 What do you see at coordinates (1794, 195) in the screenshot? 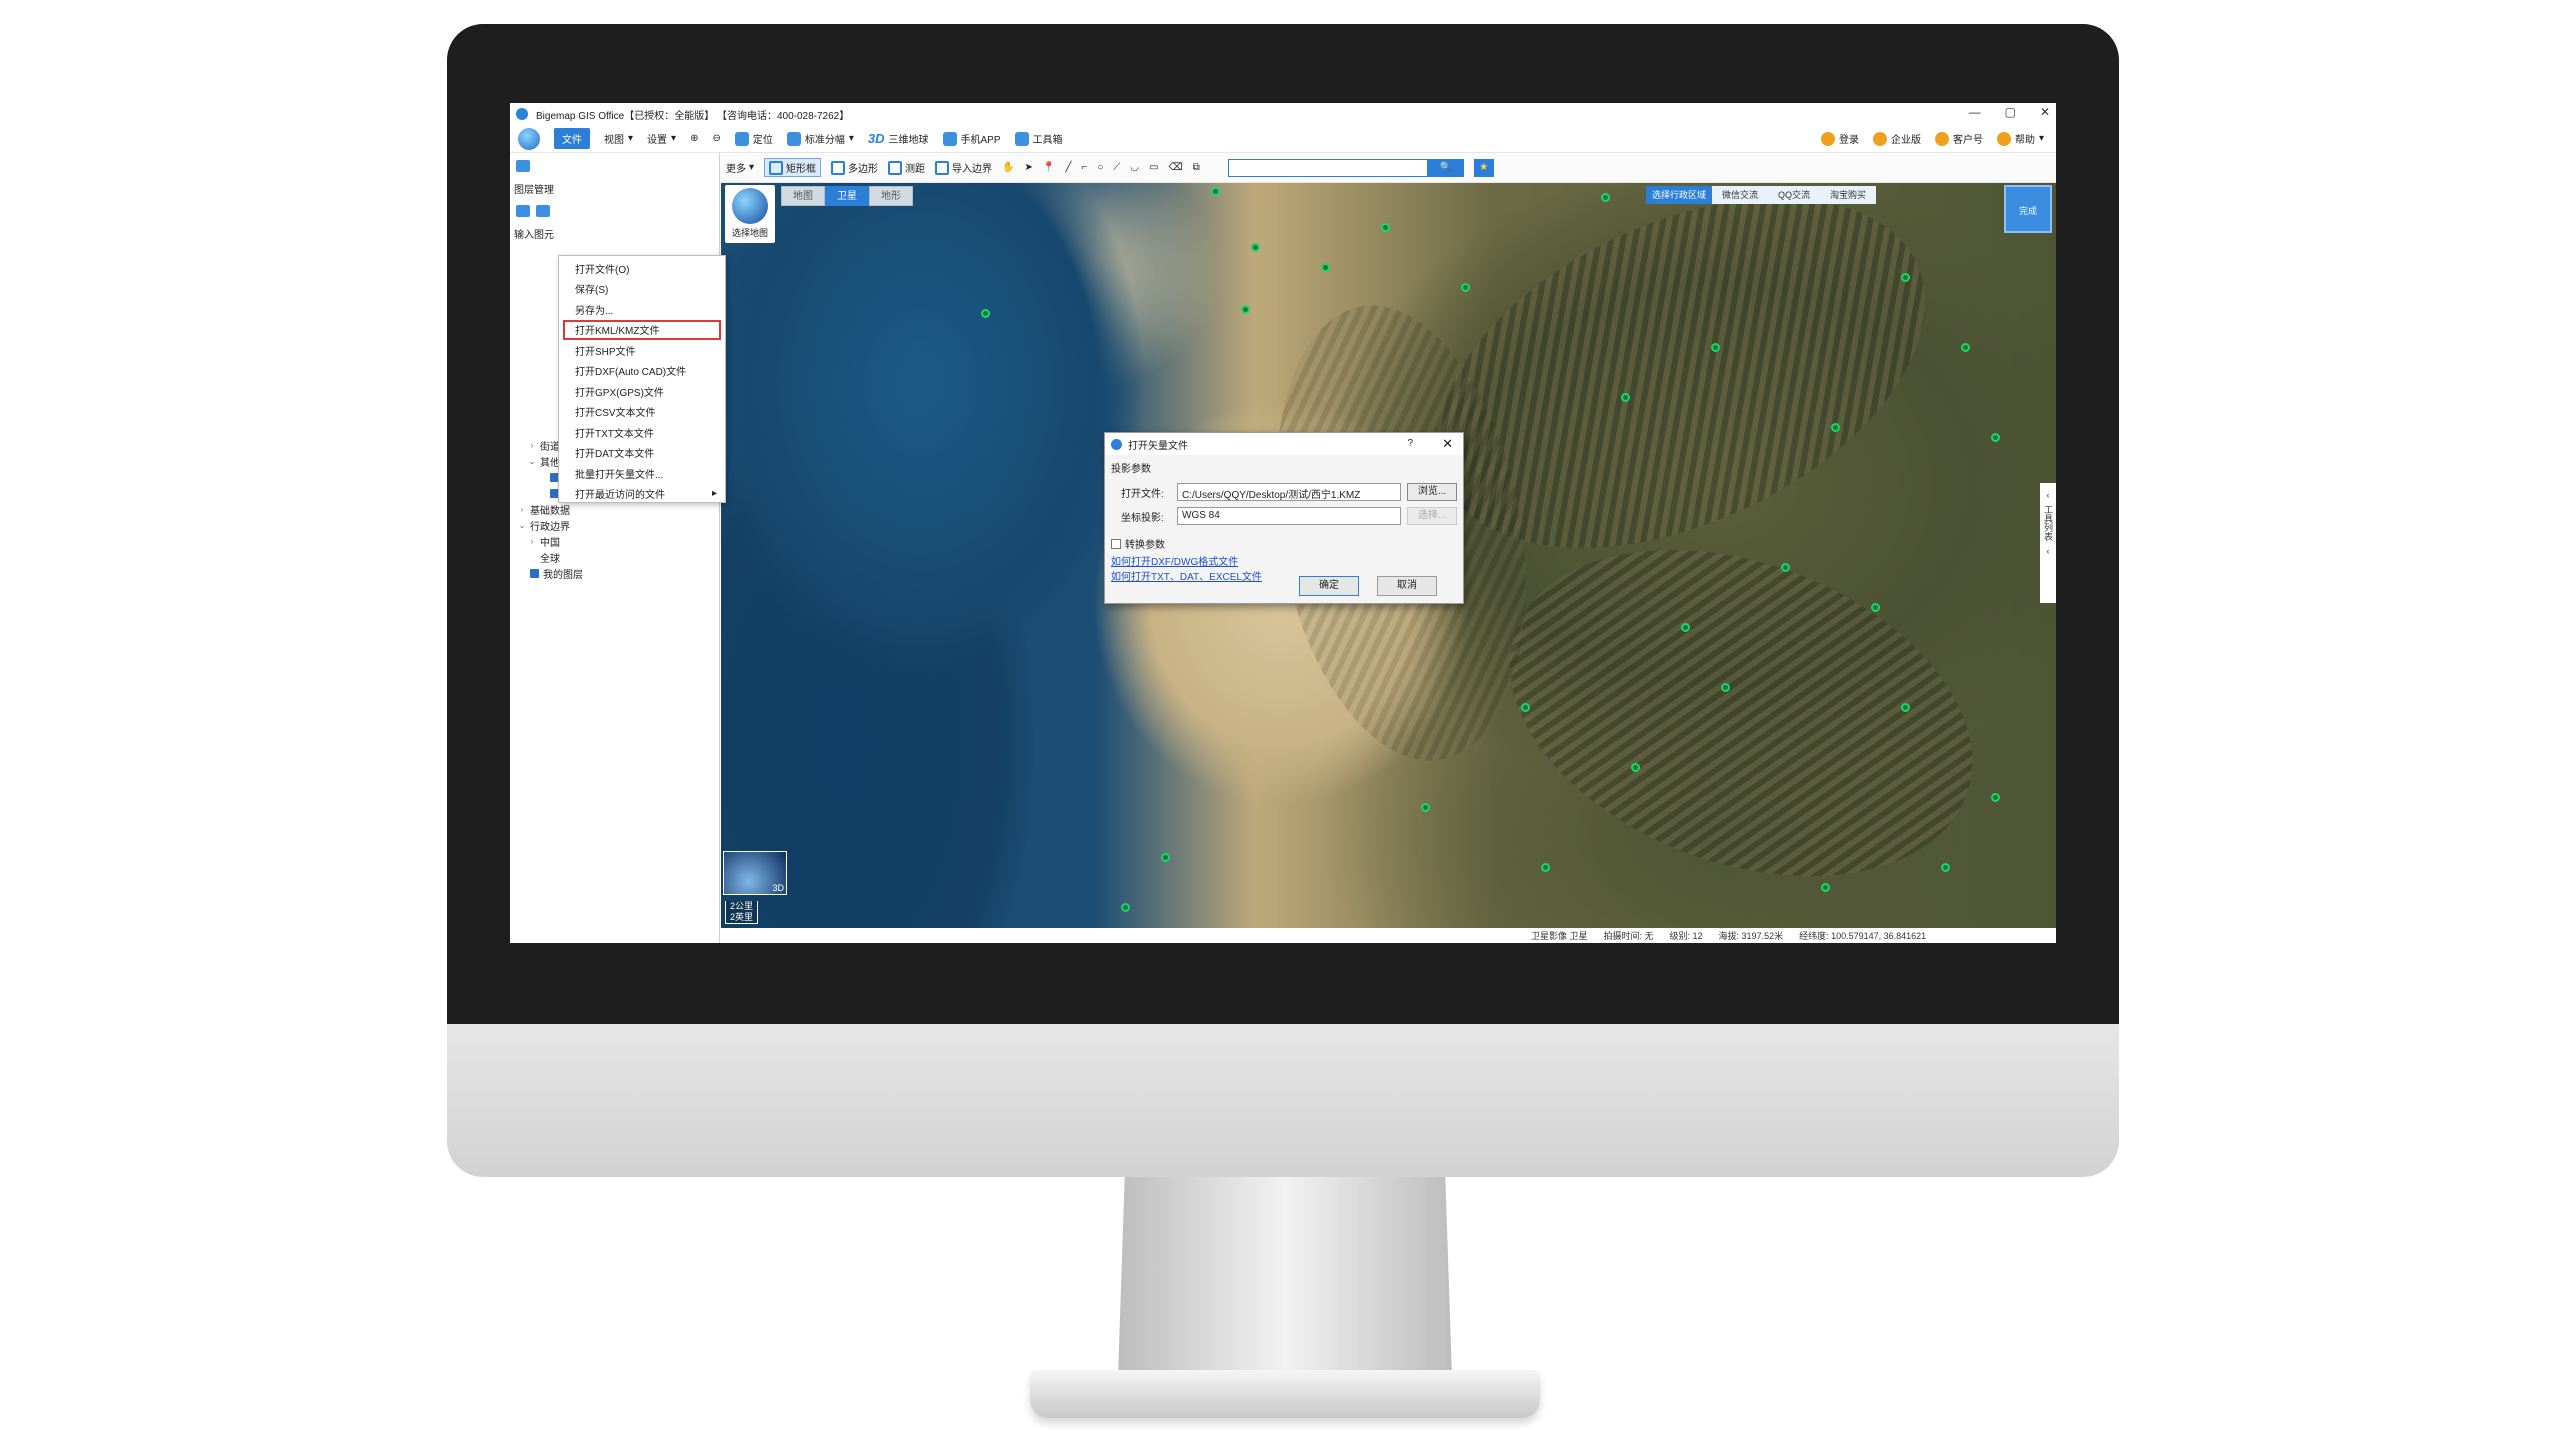
I see `qq-button: QQ交流` at bounding box center [1794, 195].